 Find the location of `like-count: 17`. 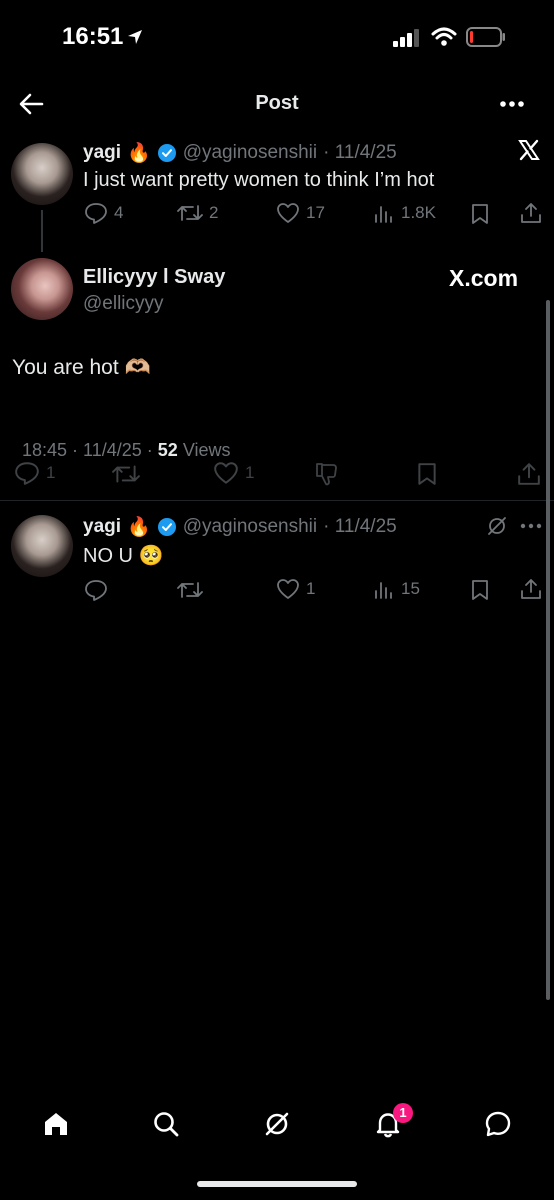

like-count: 17 is located at coordinates (315, 212).